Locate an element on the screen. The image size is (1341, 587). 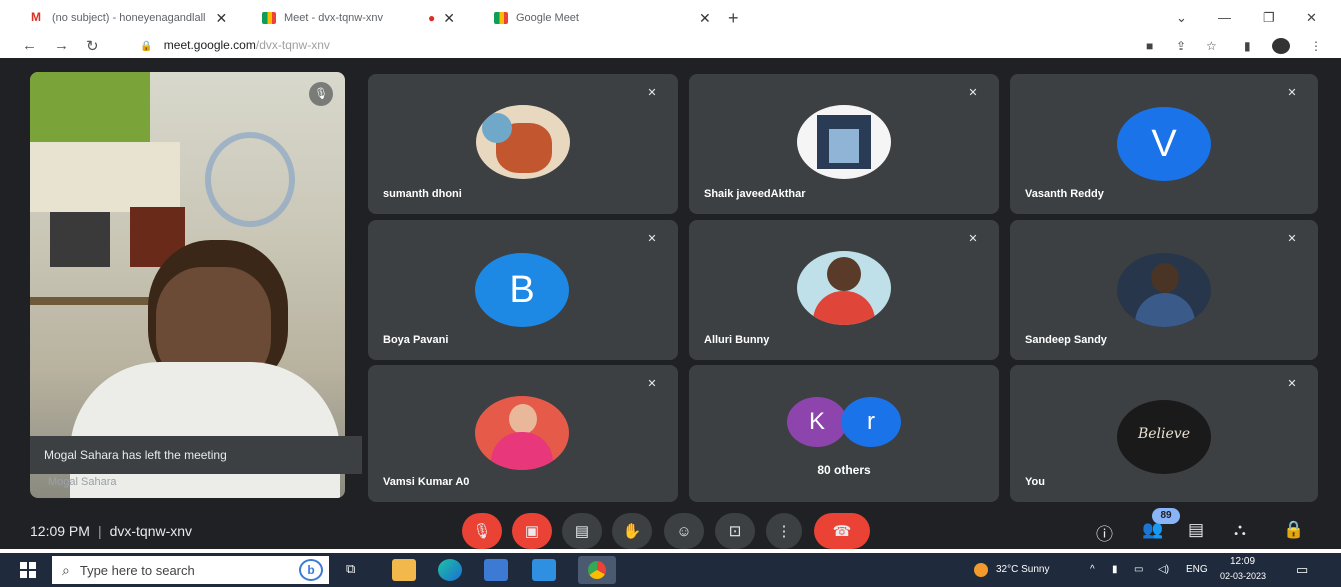
tab-google-meet: Google Meet ✕ is located at coordinates (602, 18).